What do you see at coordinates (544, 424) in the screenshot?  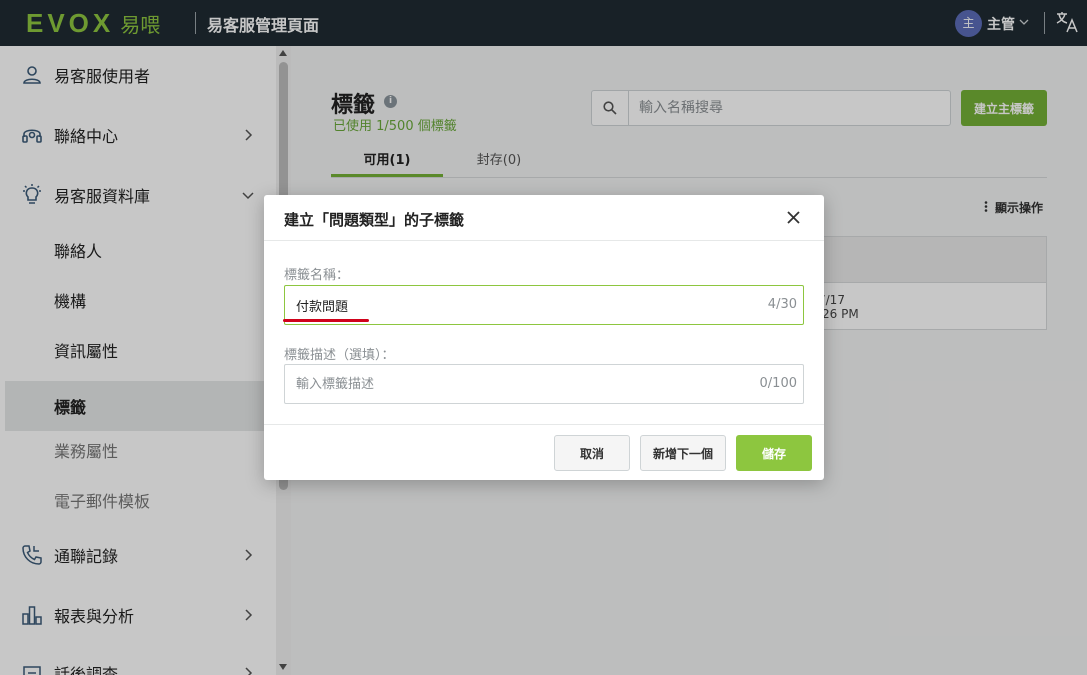 I see `dialog-footer-divider` at bounding box center [544, 424].